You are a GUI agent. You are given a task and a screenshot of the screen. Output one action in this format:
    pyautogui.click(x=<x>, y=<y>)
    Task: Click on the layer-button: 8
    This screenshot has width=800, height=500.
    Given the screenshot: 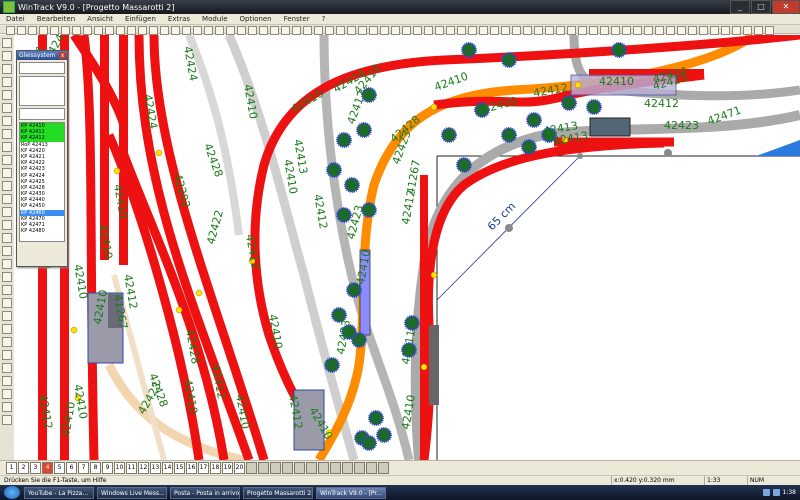 What is the action you would take?
    pyautogui.click(x=95, y=468)
    